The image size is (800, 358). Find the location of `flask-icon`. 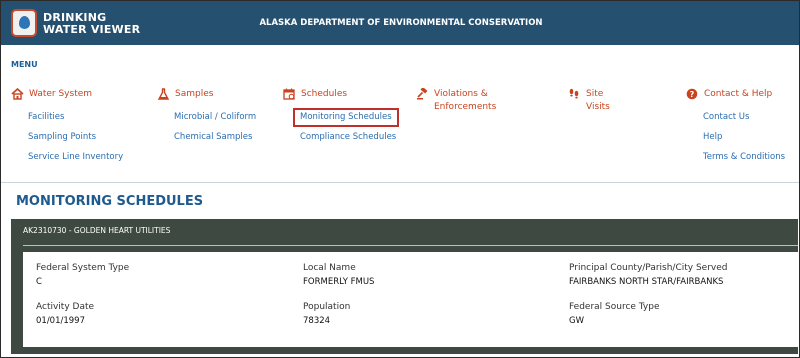

flask-icon is located at coordinates (163, 94).